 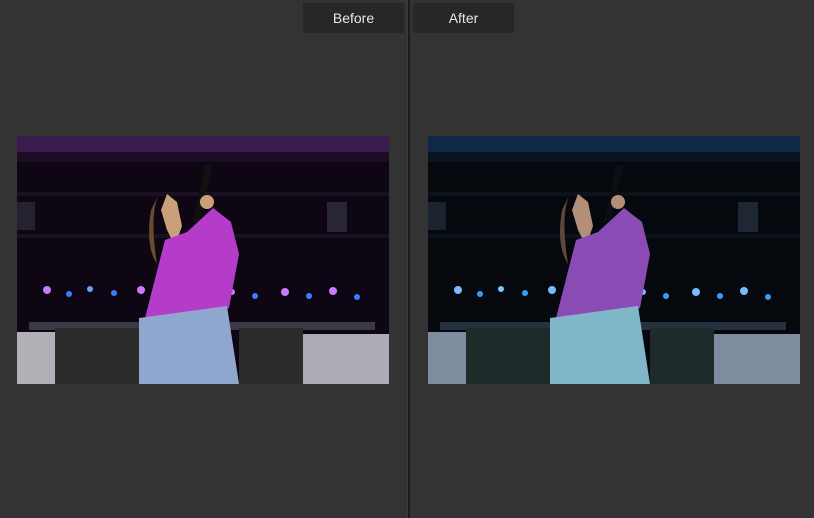 What do you see at coordinates (353, 18) in the screenshot?
I see `before-tab: Before` at bounding box center [353, 18].